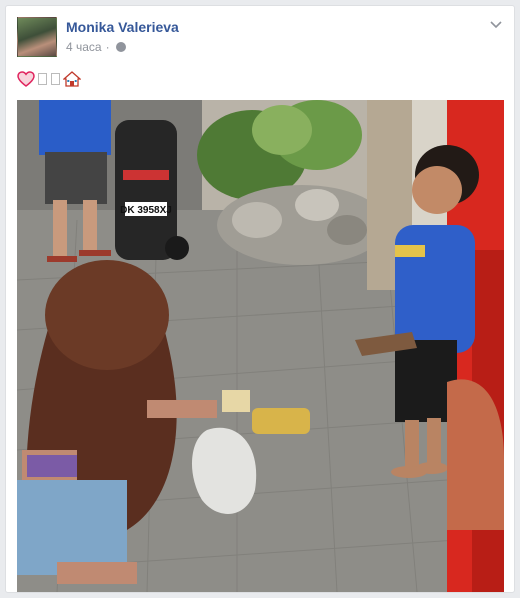 The image size is (520, 598). What do you see at coordinates (120, 47) in the screenshot?
I see `globe-icon` at bounding box center [120, 47].